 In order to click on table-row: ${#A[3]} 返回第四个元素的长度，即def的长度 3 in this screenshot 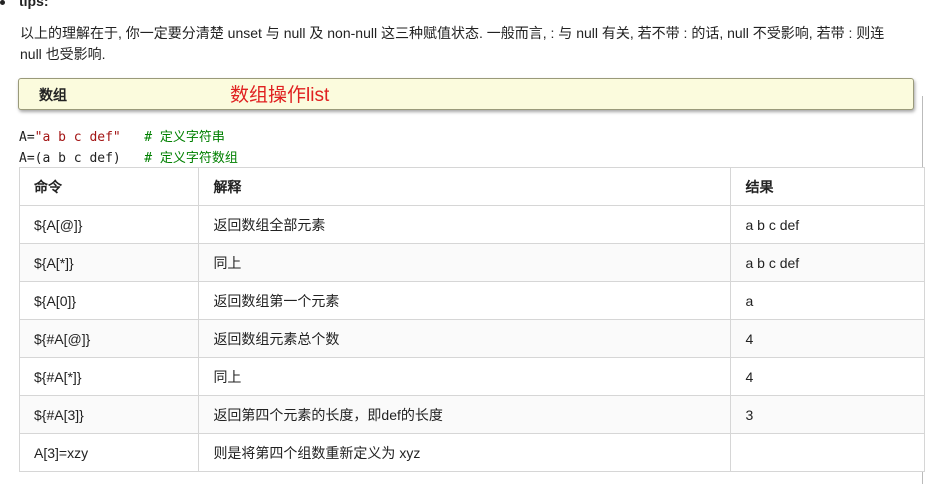, I will do `click(471, 414)`.